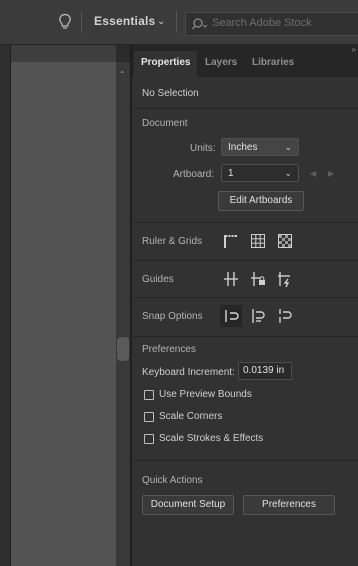 This screenshot has height=566, width=358. I want to click on panel-tab-bar: Properties Layers Libraries », so click(245, 61).